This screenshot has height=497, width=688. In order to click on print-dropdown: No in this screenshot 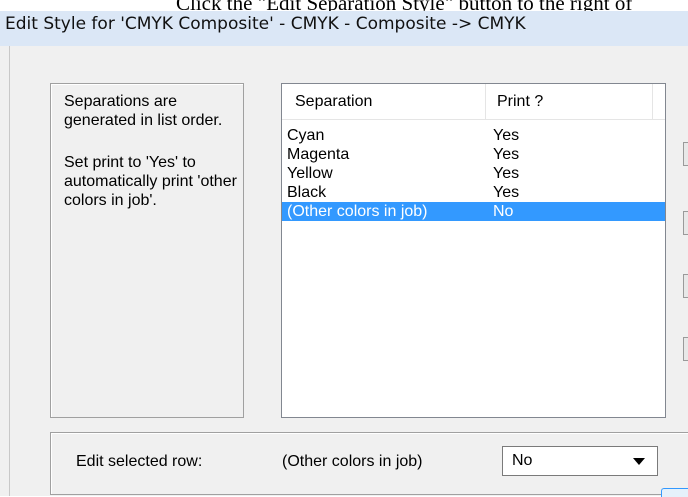, I will do `click(580, 461)`.